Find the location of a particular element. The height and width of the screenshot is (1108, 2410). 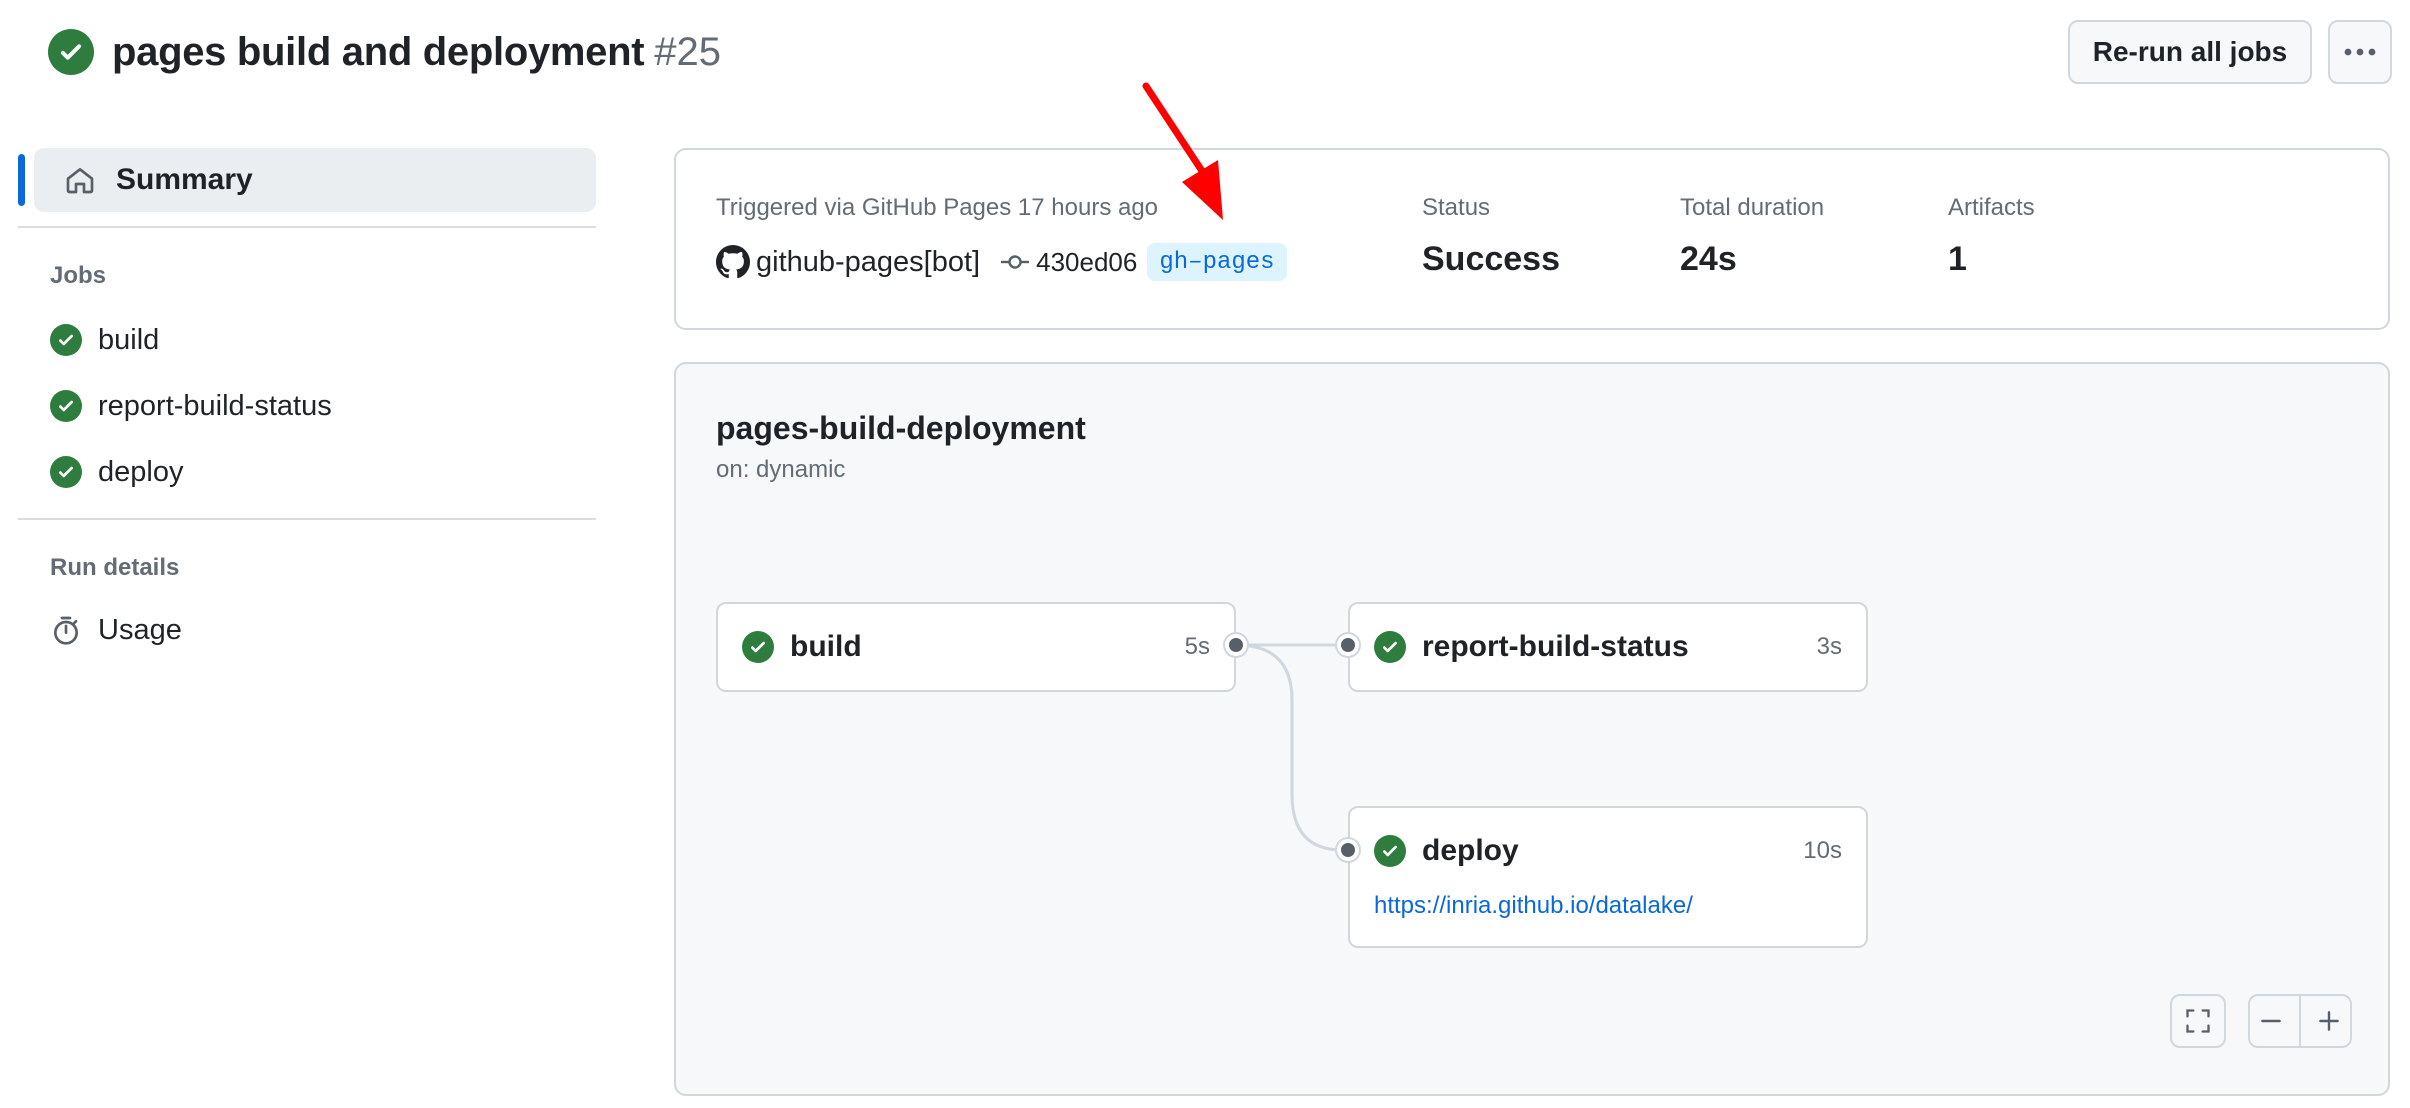

sidebar-item-label: report-build-status is located at coordinates (215, 405).